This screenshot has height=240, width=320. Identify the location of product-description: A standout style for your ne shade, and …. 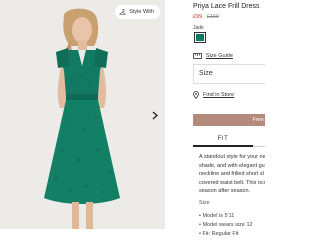
(232, 174).